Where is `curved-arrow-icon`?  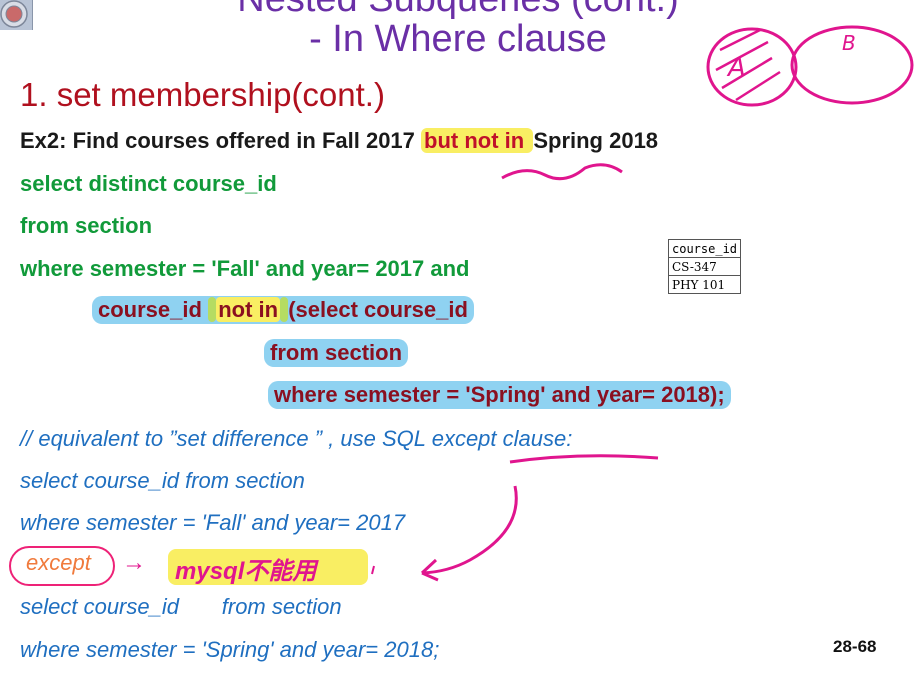 curved-arrow-icon is located at coordinates (469, 530).